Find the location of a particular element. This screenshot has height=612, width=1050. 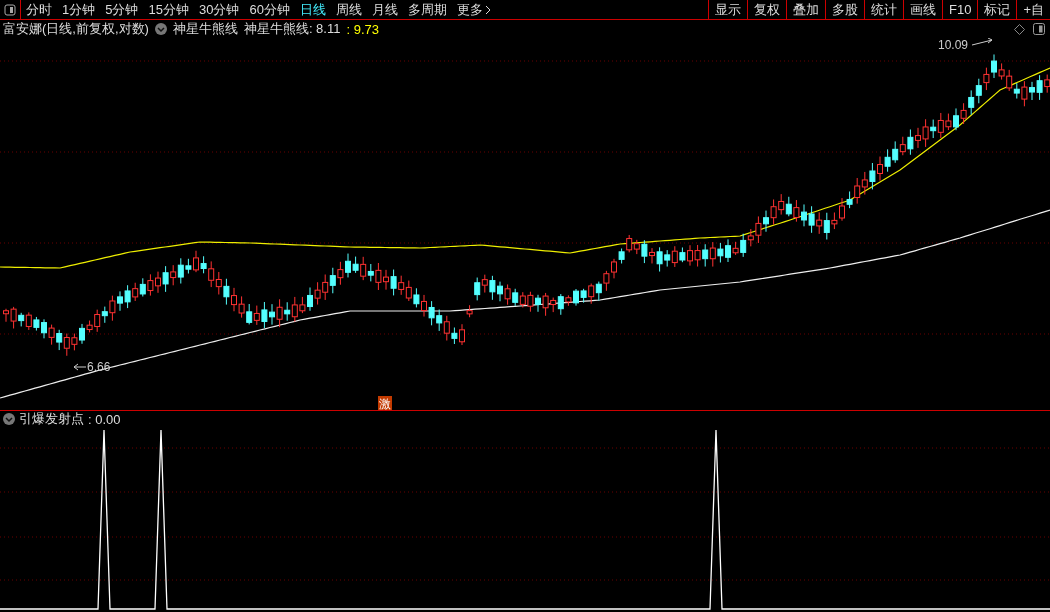

high-price-label: 10.09 is located at coordinates (965, 45).